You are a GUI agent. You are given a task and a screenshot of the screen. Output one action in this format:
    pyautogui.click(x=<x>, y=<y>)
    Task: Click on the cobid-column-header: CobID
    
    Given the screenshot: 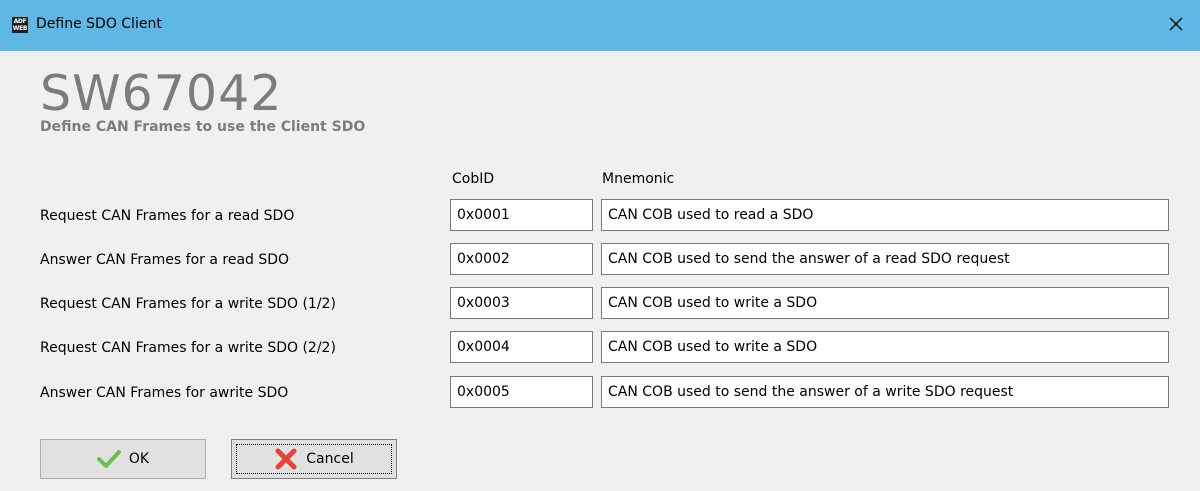 What is the action you would take?
    pyautogui.click(x=473, y=179)
    